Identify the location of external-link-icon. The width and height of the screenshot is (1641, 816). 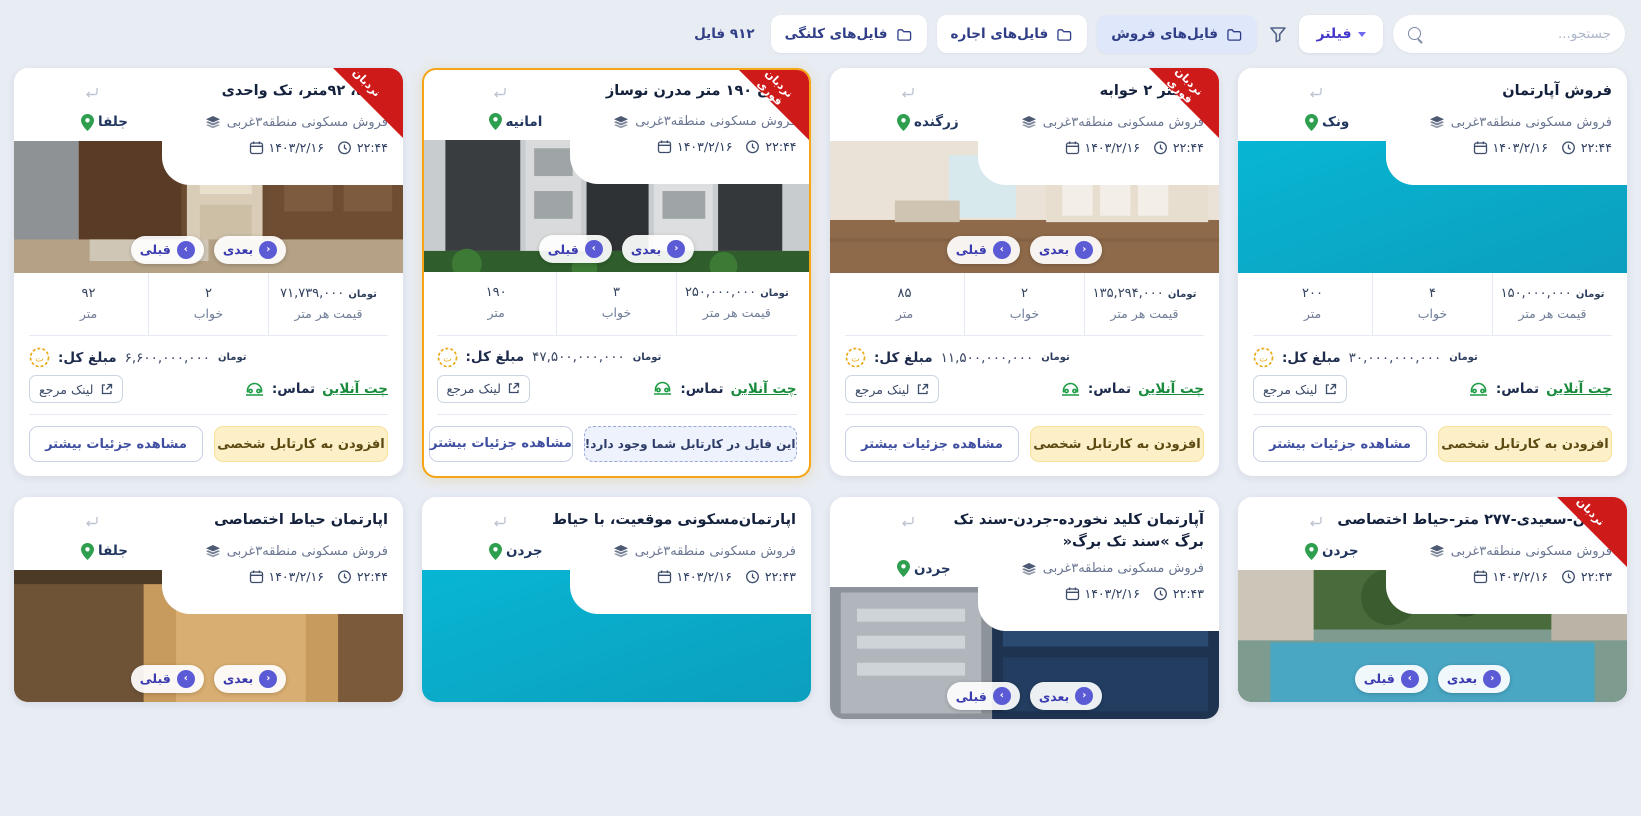
(106, 389).